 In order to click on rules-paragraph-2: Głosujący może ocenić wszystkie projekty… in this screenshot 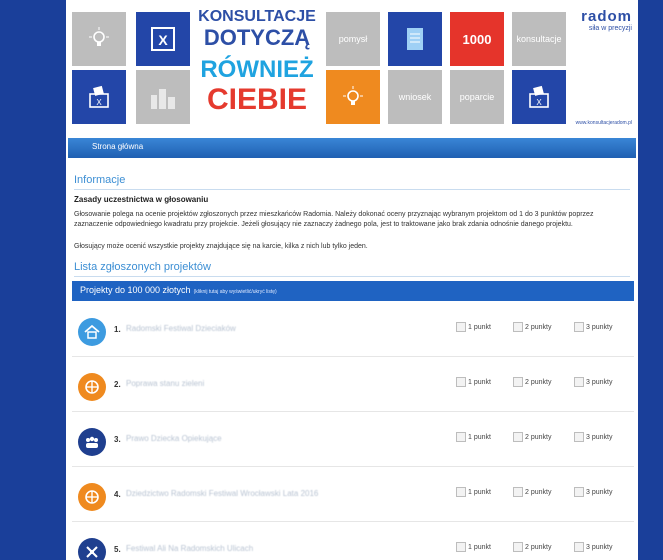, I will do `click(221, 246)`.